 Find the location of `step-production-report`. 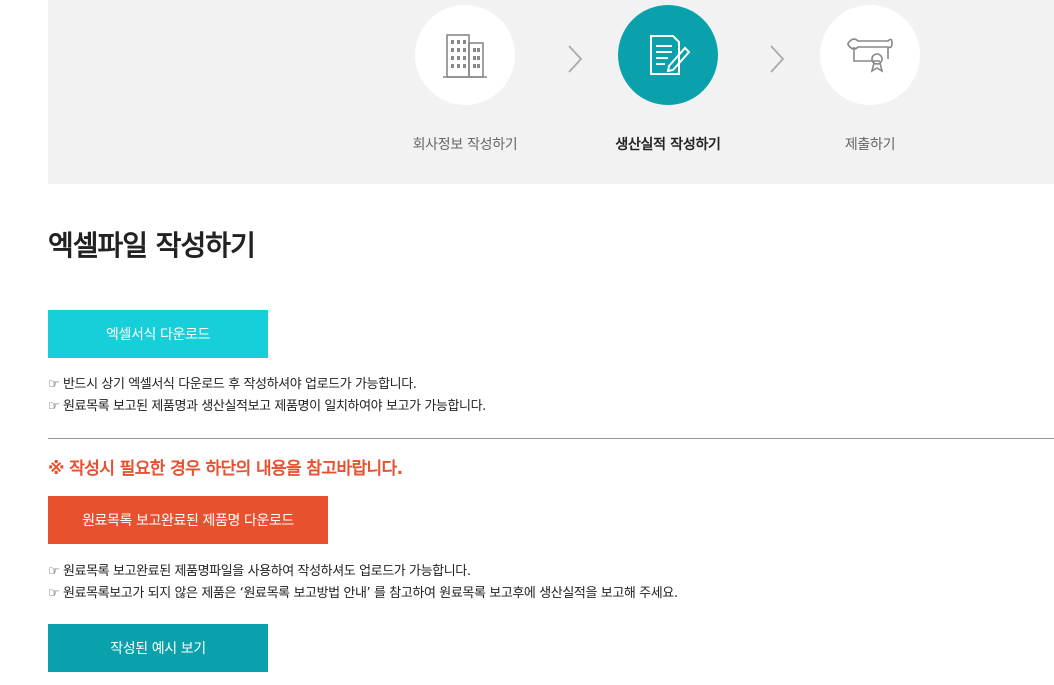

step-production-report is located at coordinates (668, 55).